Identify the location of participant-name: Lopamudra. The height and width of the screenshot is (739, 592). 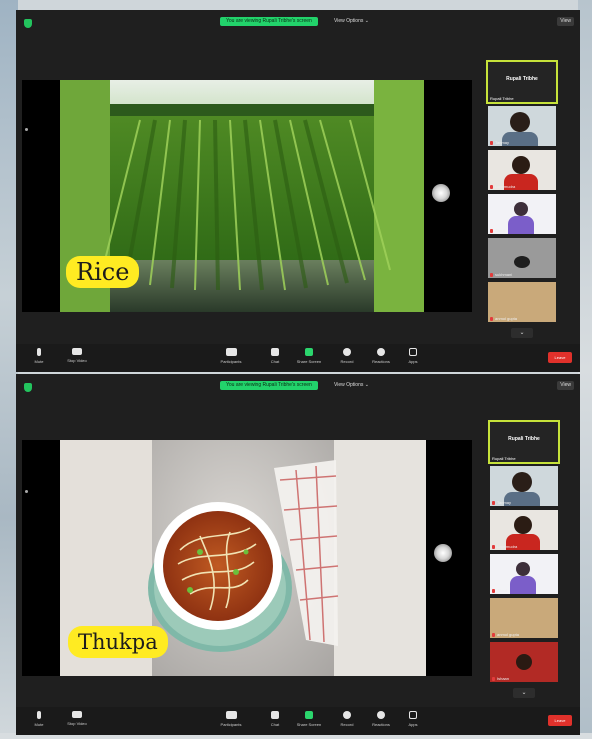
(507, 546).